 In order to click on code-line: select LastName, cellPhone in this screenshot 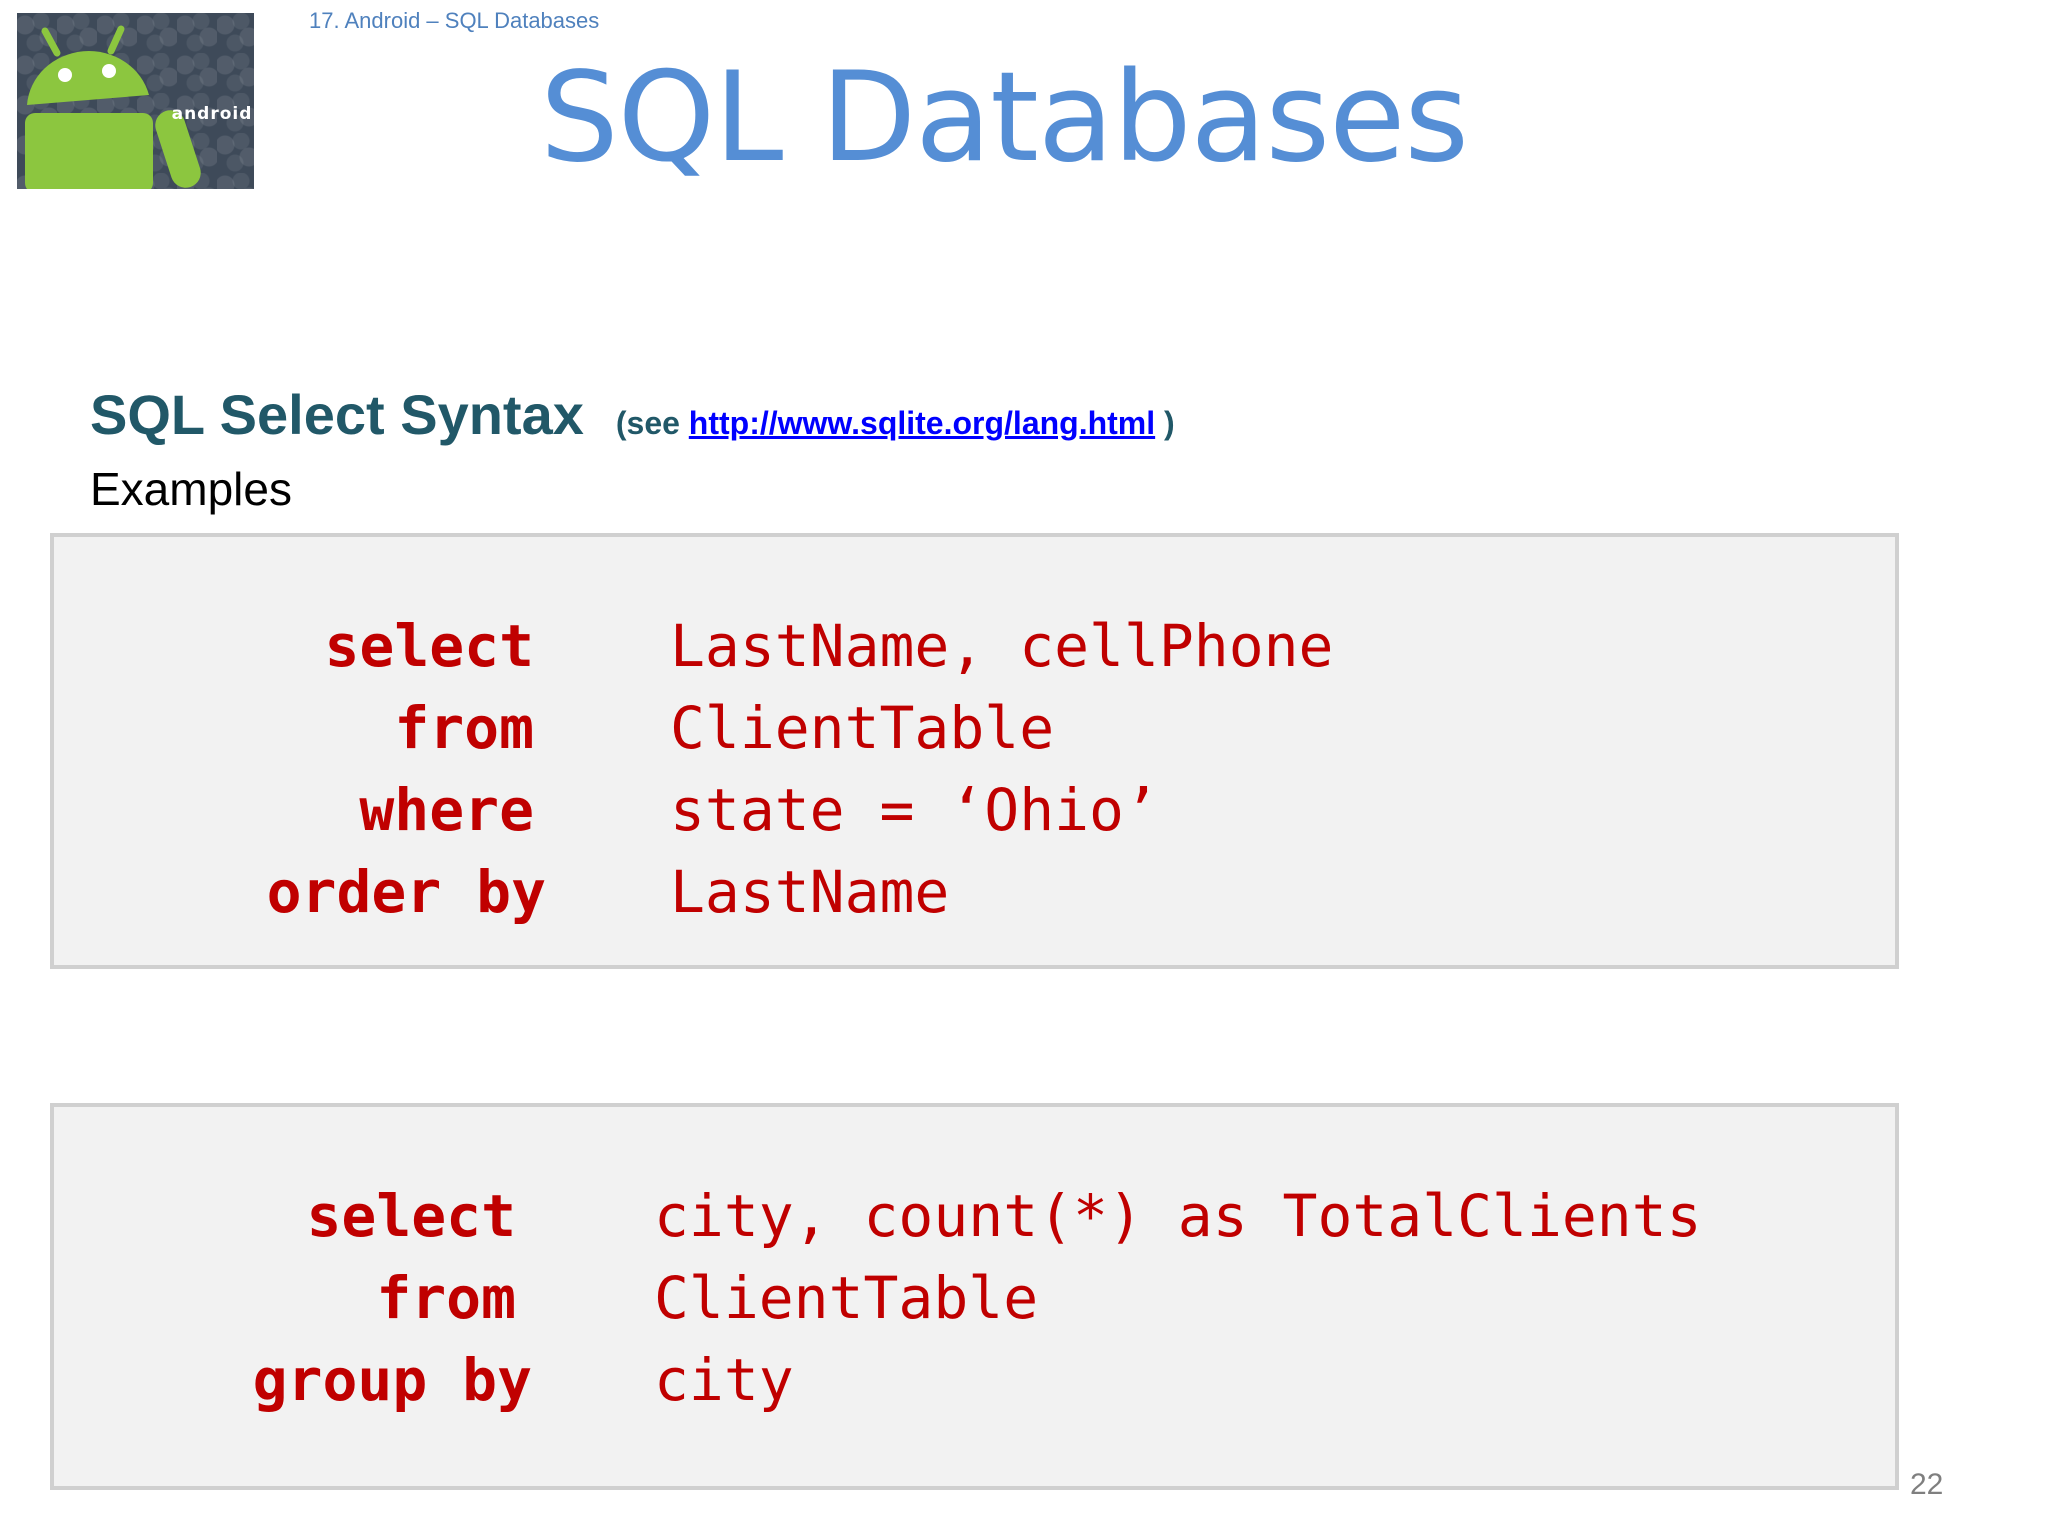, I will do `click(974, 646)`.